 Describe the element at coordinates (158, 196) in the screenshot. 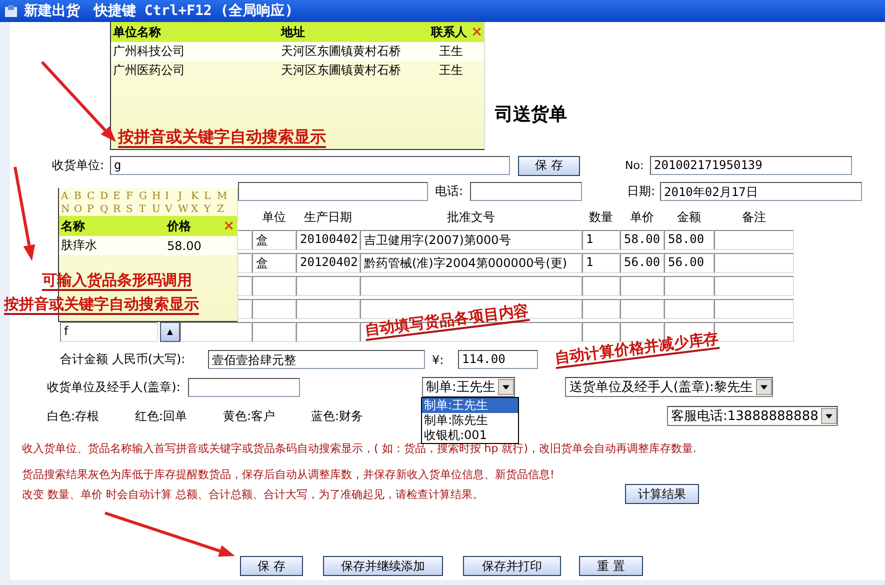

I see `letter-link: H` at that location.